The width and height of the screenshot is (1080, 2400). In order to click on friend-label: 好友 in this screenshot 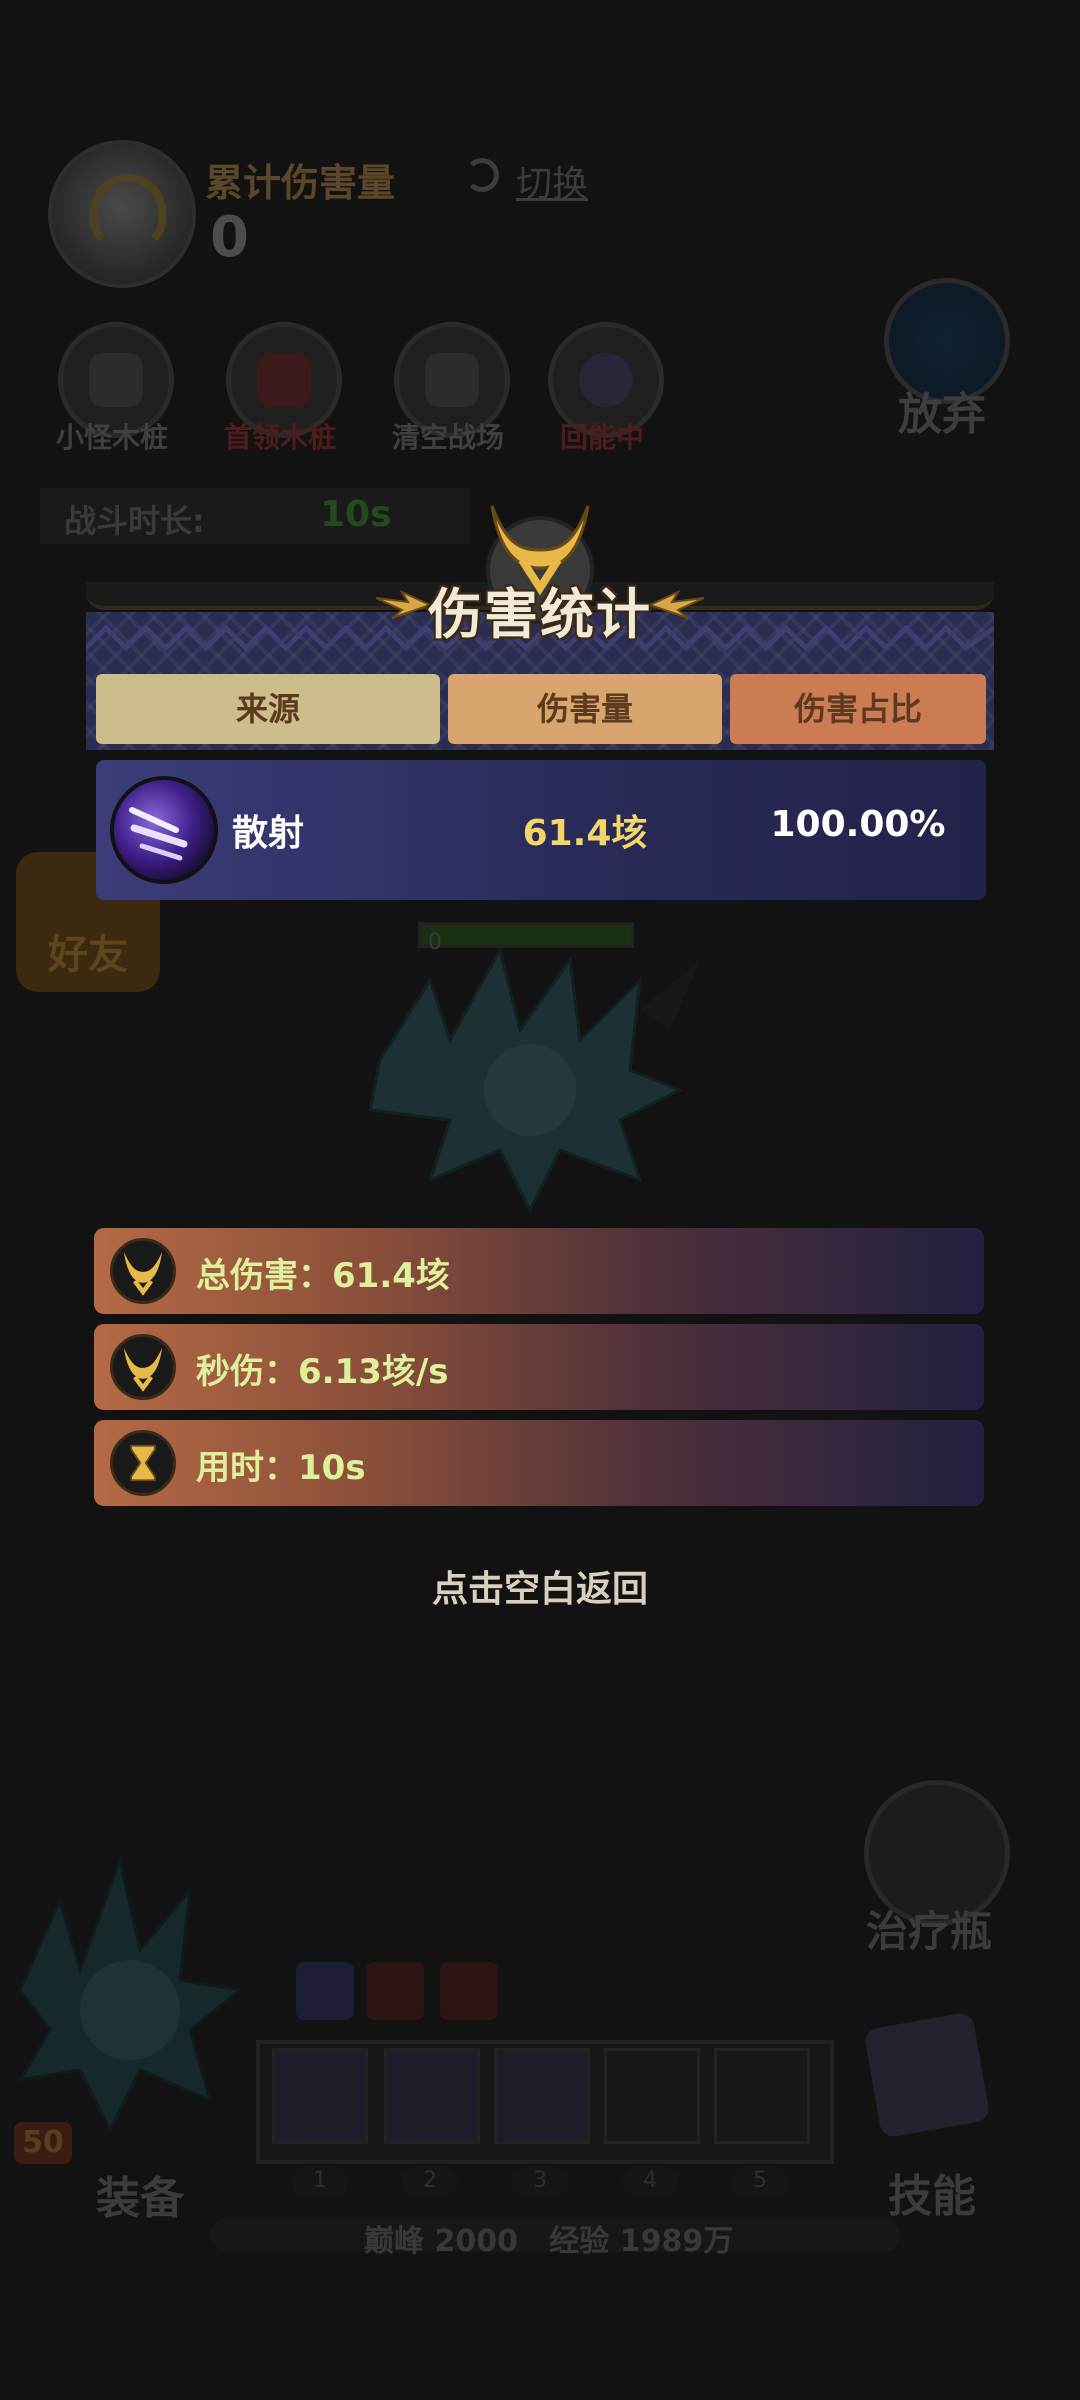, I will do `click(88, 955)`.